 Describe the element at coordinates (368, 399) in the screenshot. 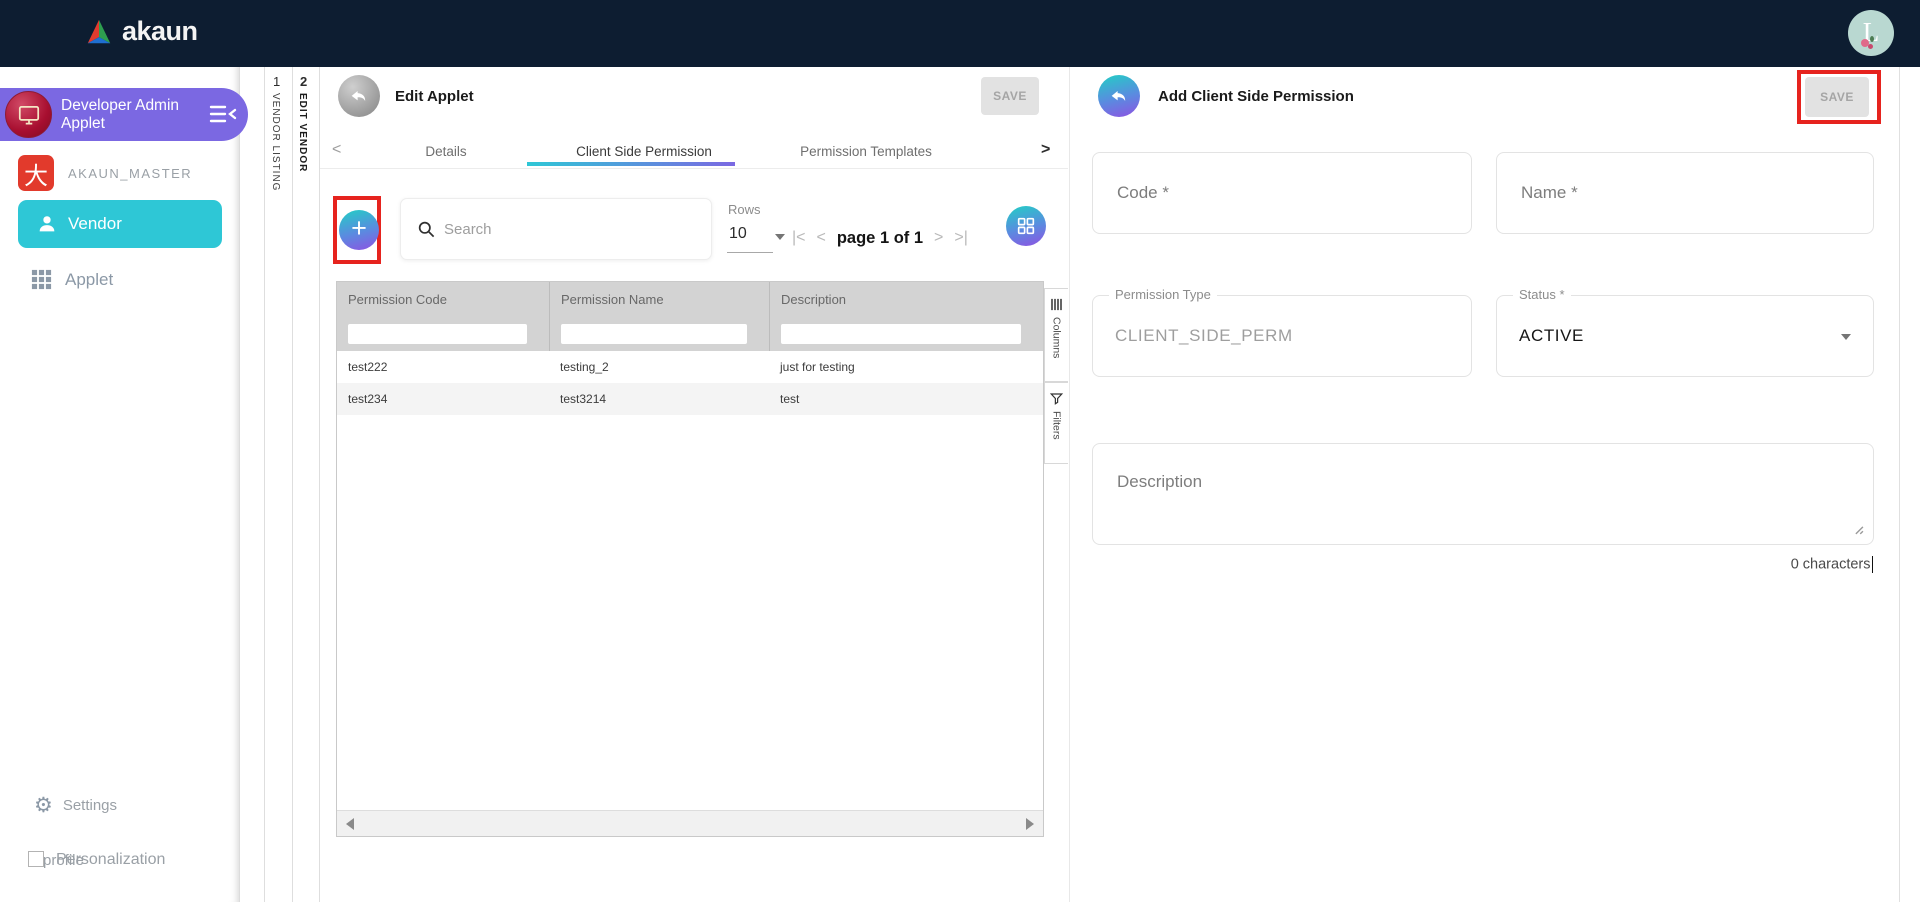

I see `cell-permission-code: test234` at that location.